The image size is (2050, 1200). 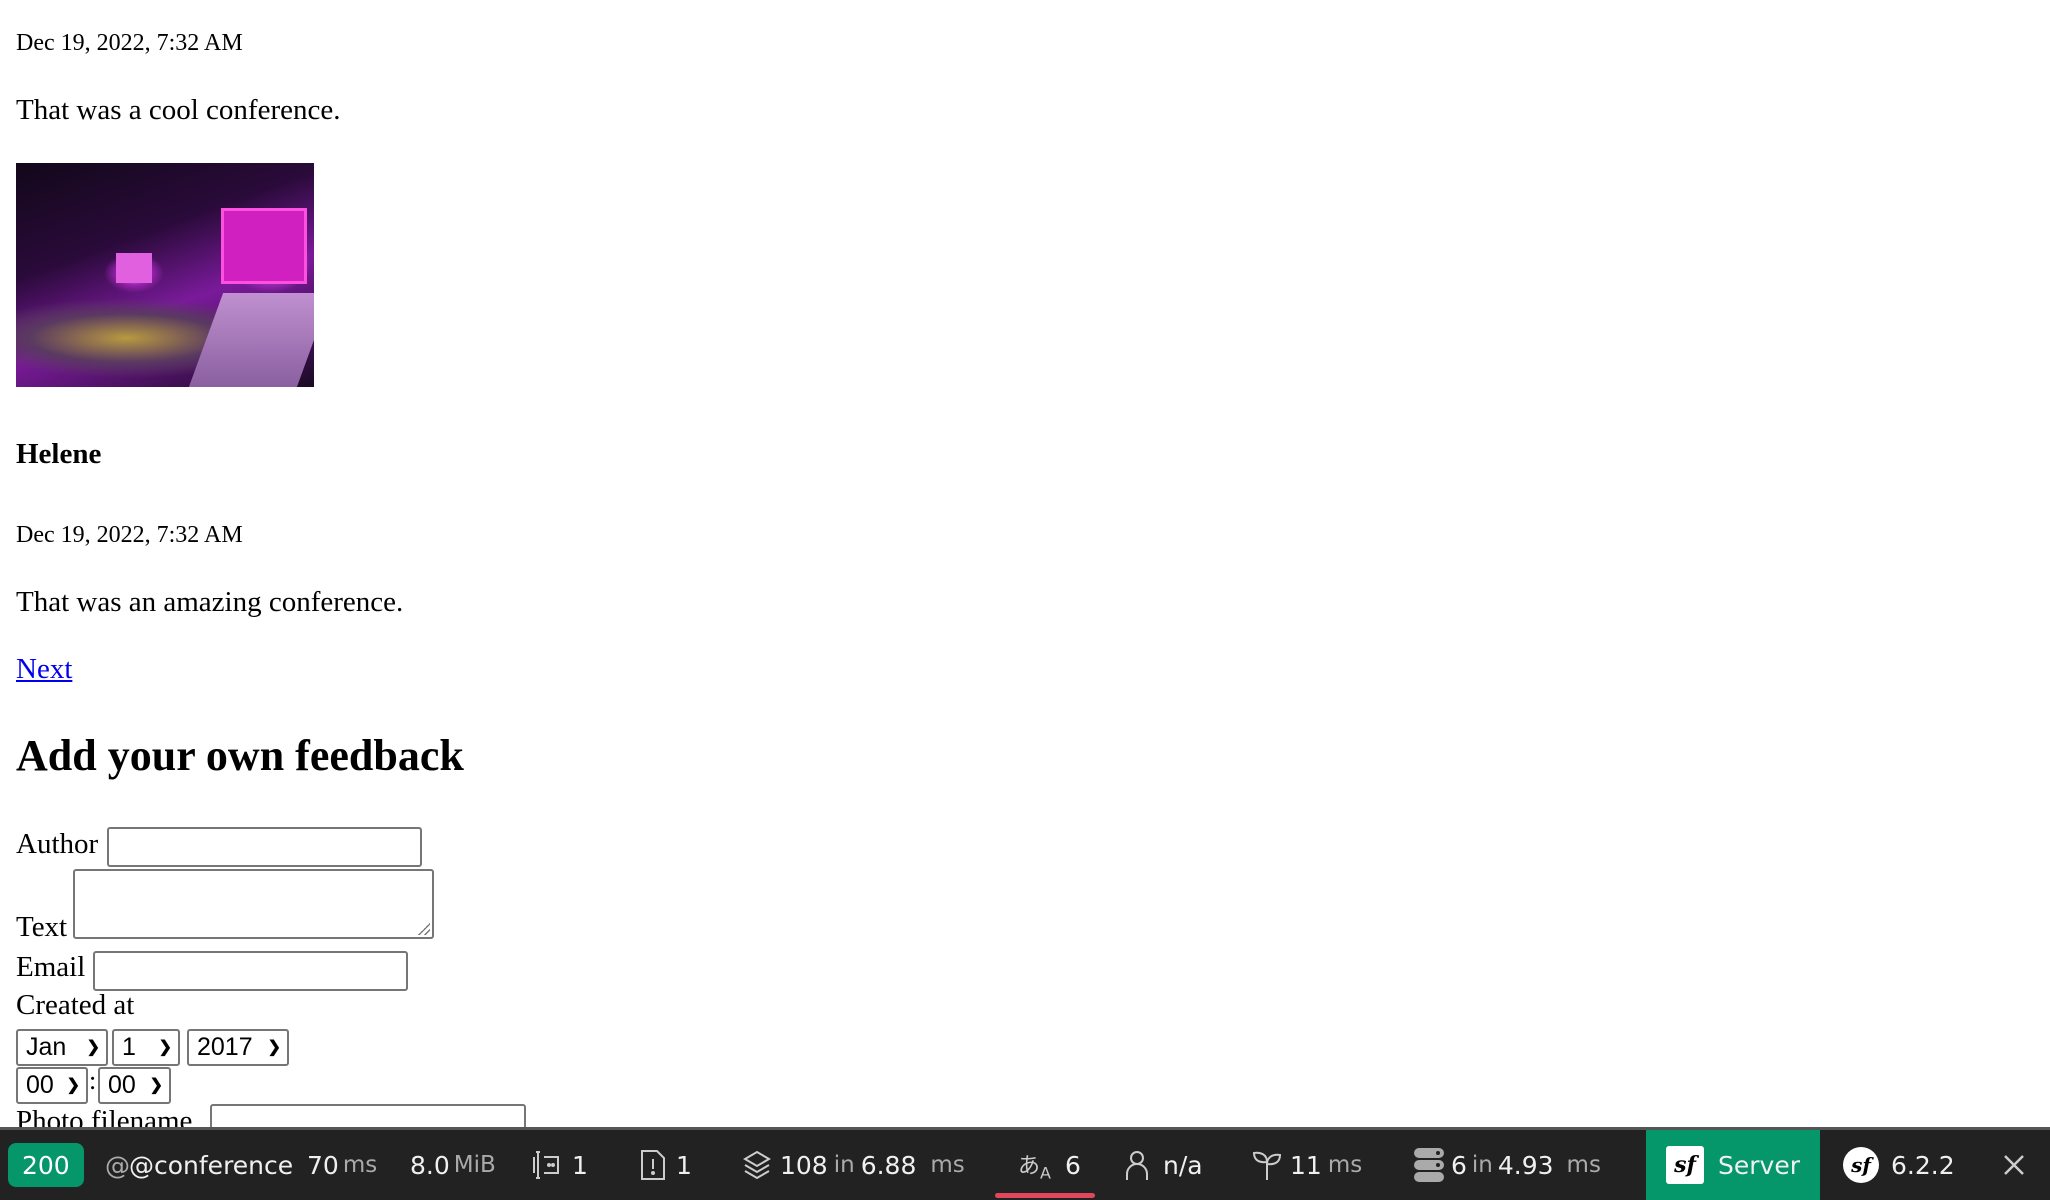 What do you see at coordinates (75, 1005) in the screenshot?
I see `created-at-label: Created at` at bounding box center [75, 1005].